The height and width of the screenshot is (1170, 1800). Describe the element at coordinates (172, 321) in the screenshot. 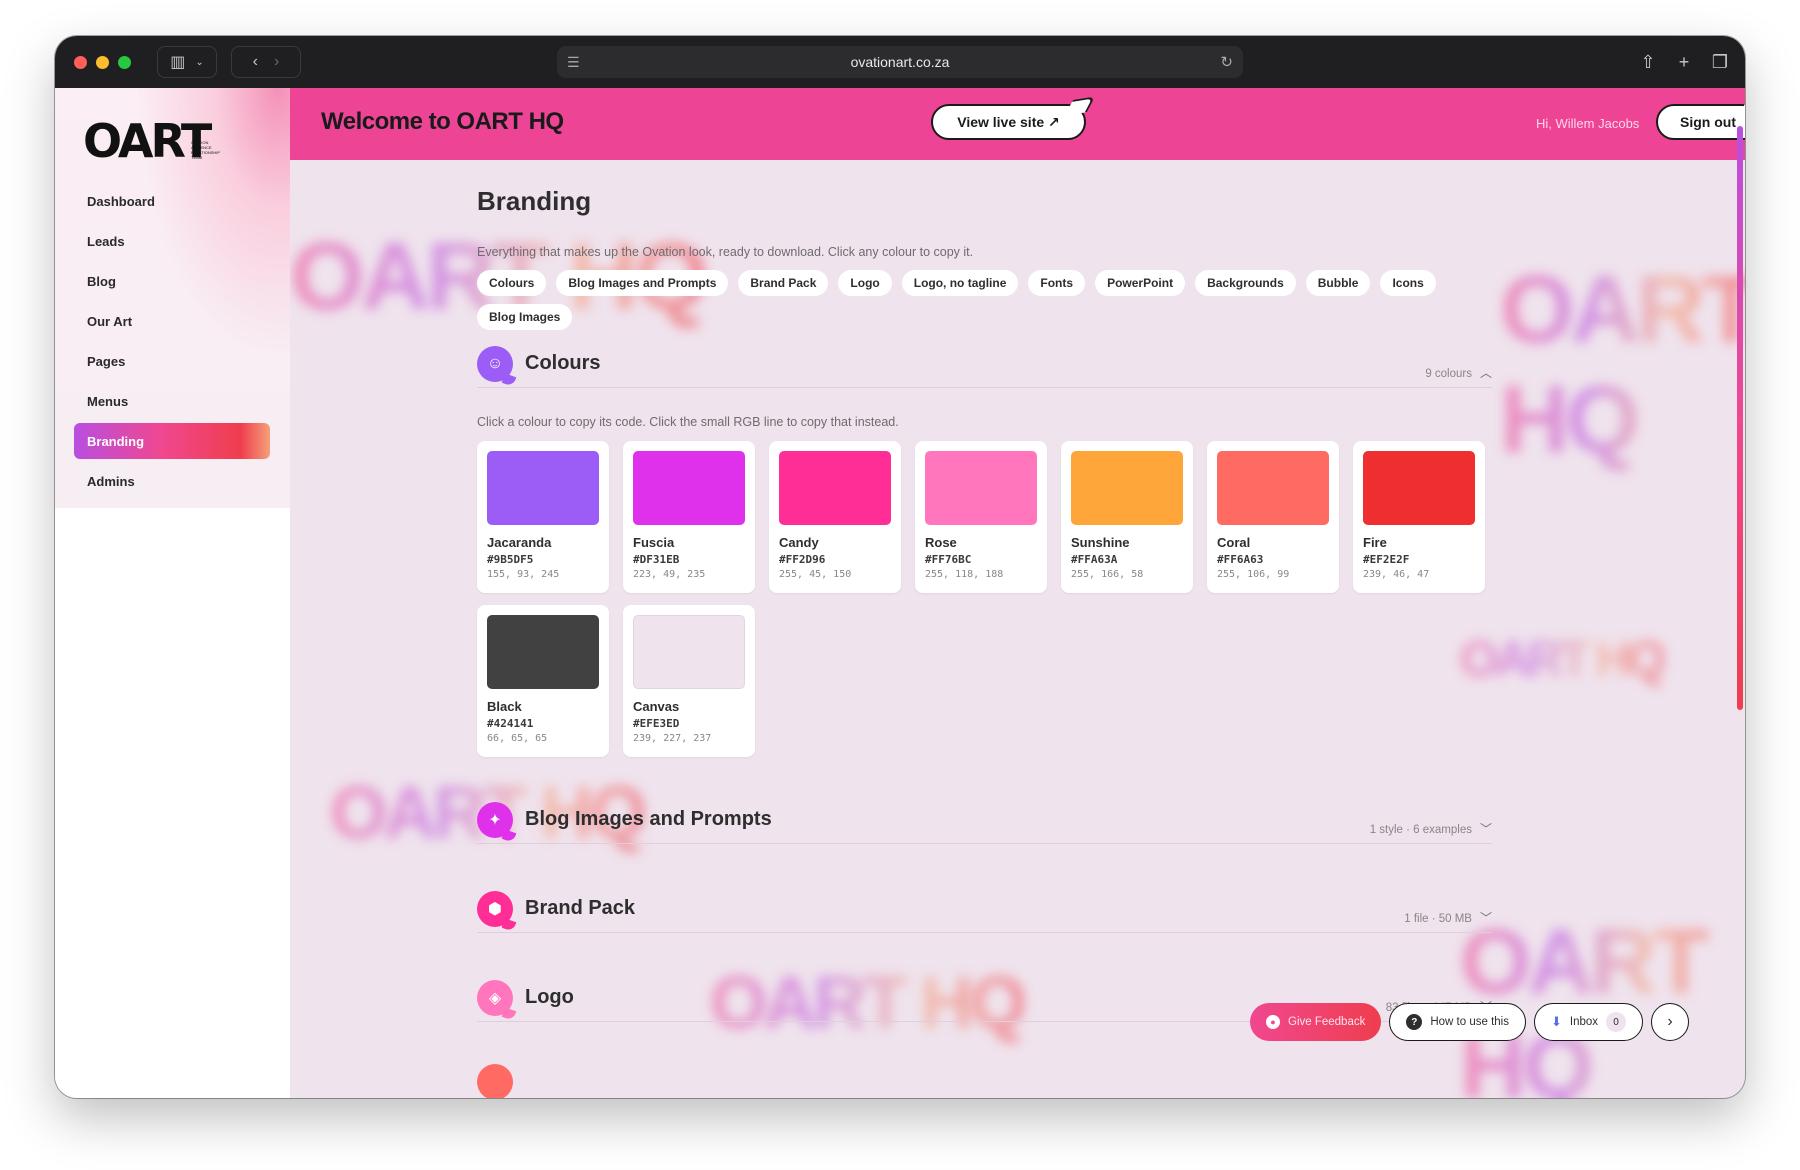

I see `sidebar-item-our-art: Our Art` at that location.